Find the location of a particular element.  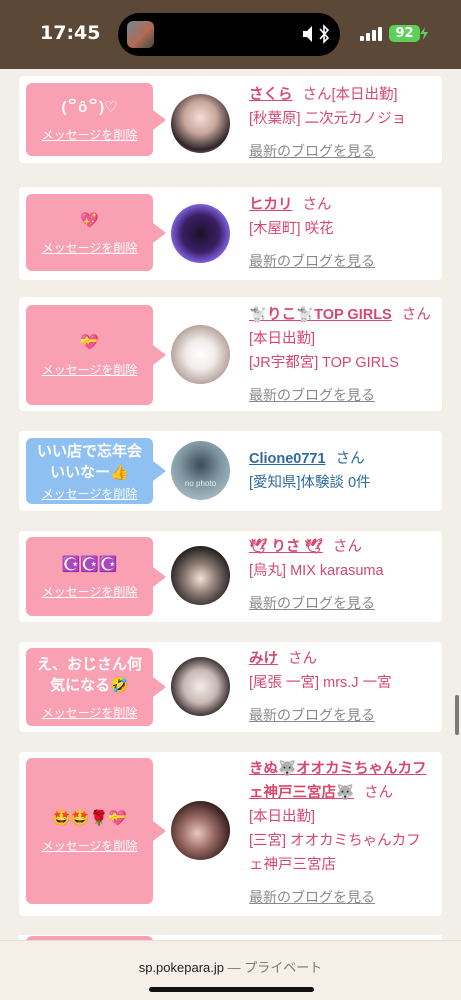

profile-name-link: 🐩りこ🐩TOP GIRLS is located at coordinates (320, 315).